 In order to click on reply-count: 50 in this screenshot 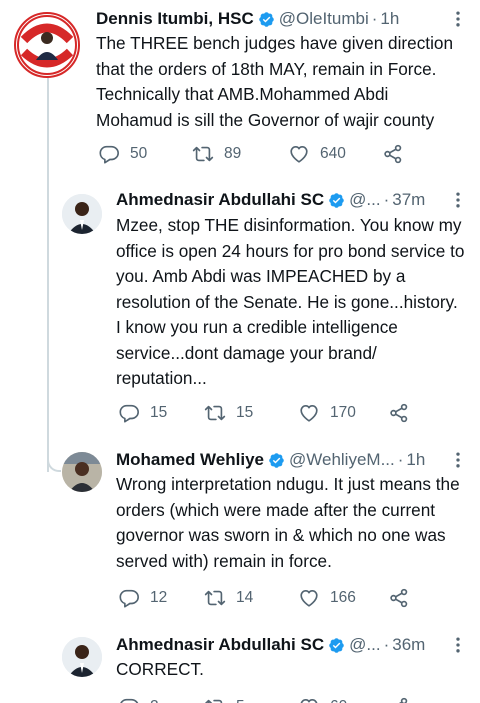, I will do `click(139, 153)`.